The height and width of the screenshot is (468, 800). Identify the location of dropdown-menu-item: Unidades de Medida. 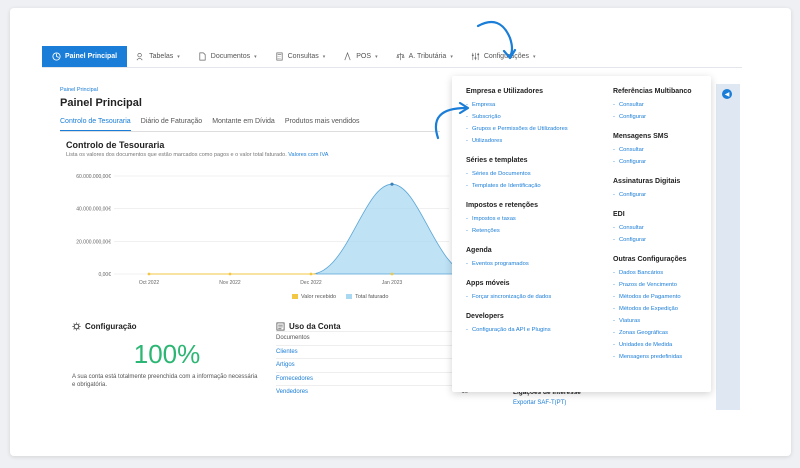
(659, 345).